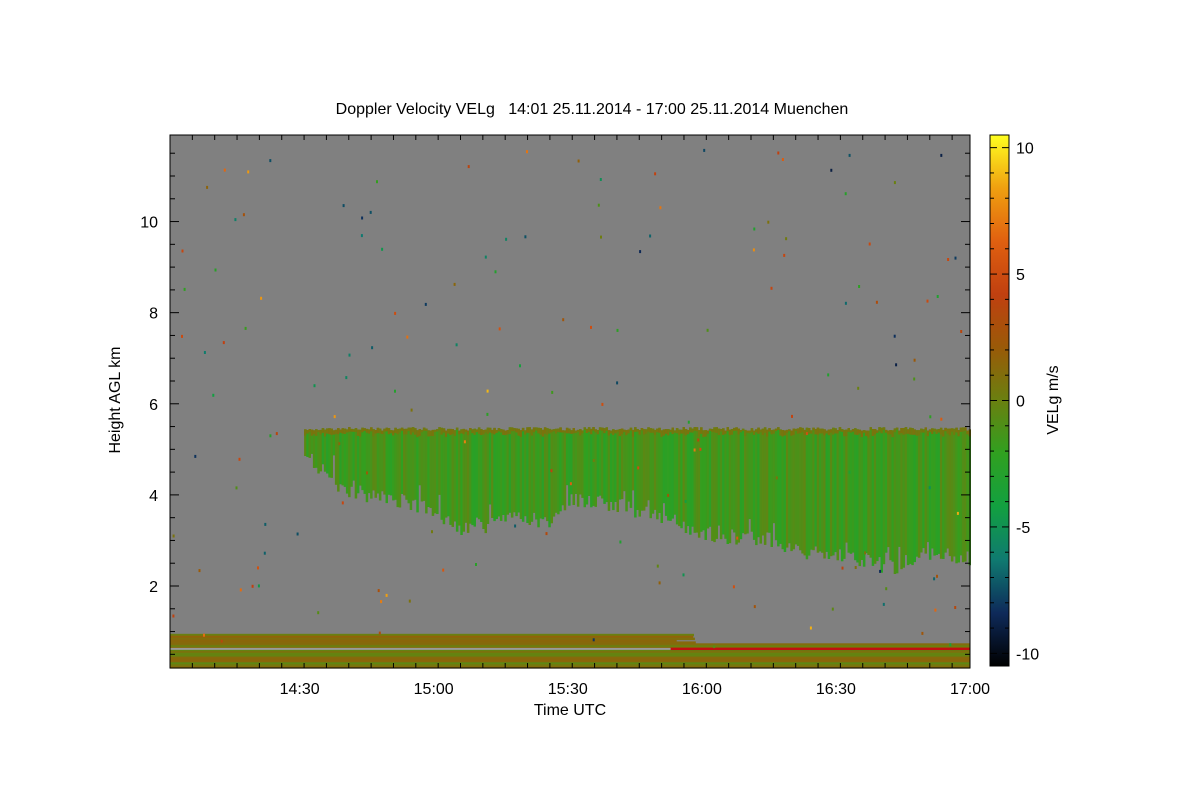  I want to click on x-axis-label: Time UTC, so click(570, 710).